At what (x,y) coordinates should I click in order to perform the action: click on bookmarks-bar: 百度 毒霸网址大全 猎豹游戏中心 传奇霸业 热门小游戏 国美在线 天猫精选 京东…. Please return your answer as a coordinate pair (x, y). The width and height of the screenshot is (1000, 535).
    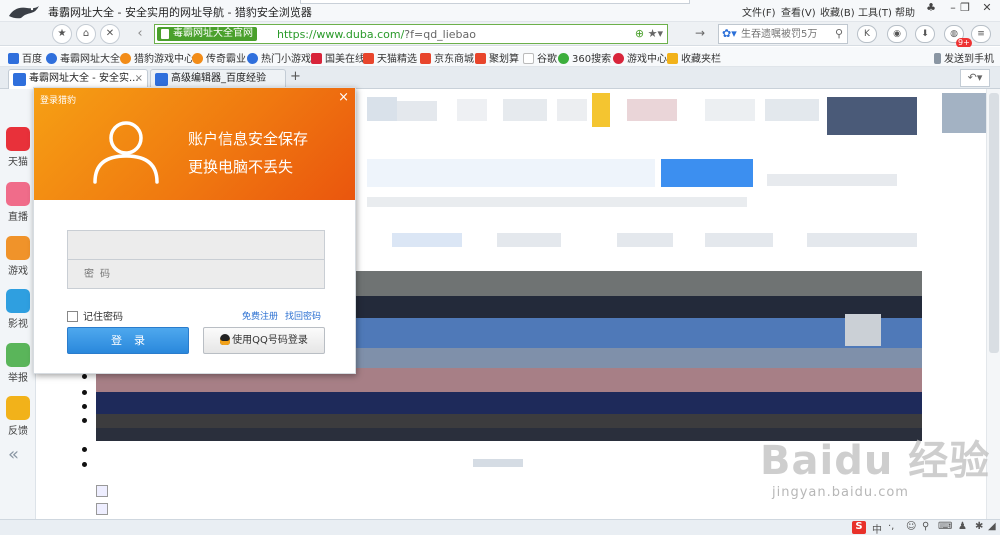
    Looking at the image, I should click on (500, 57).